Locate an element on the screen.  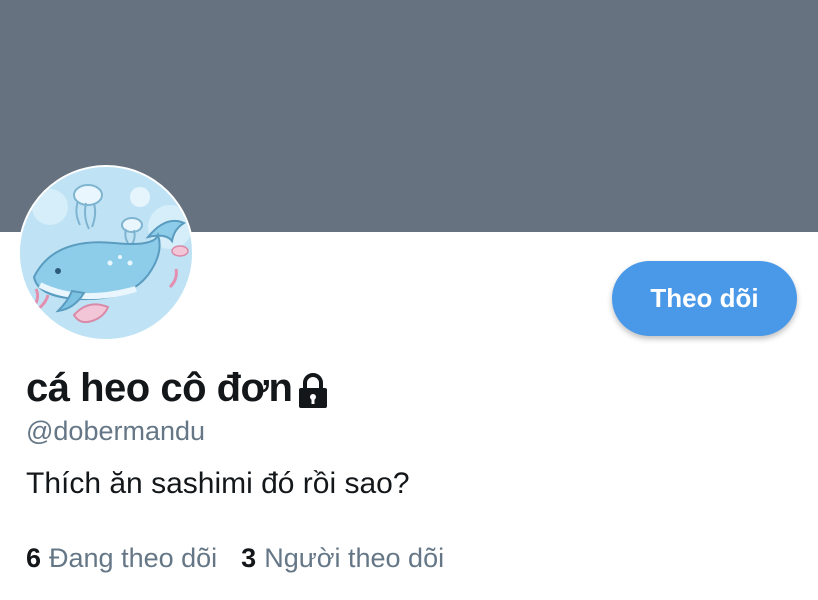
whale-illustration-icon is located at coordinates (106, 253).